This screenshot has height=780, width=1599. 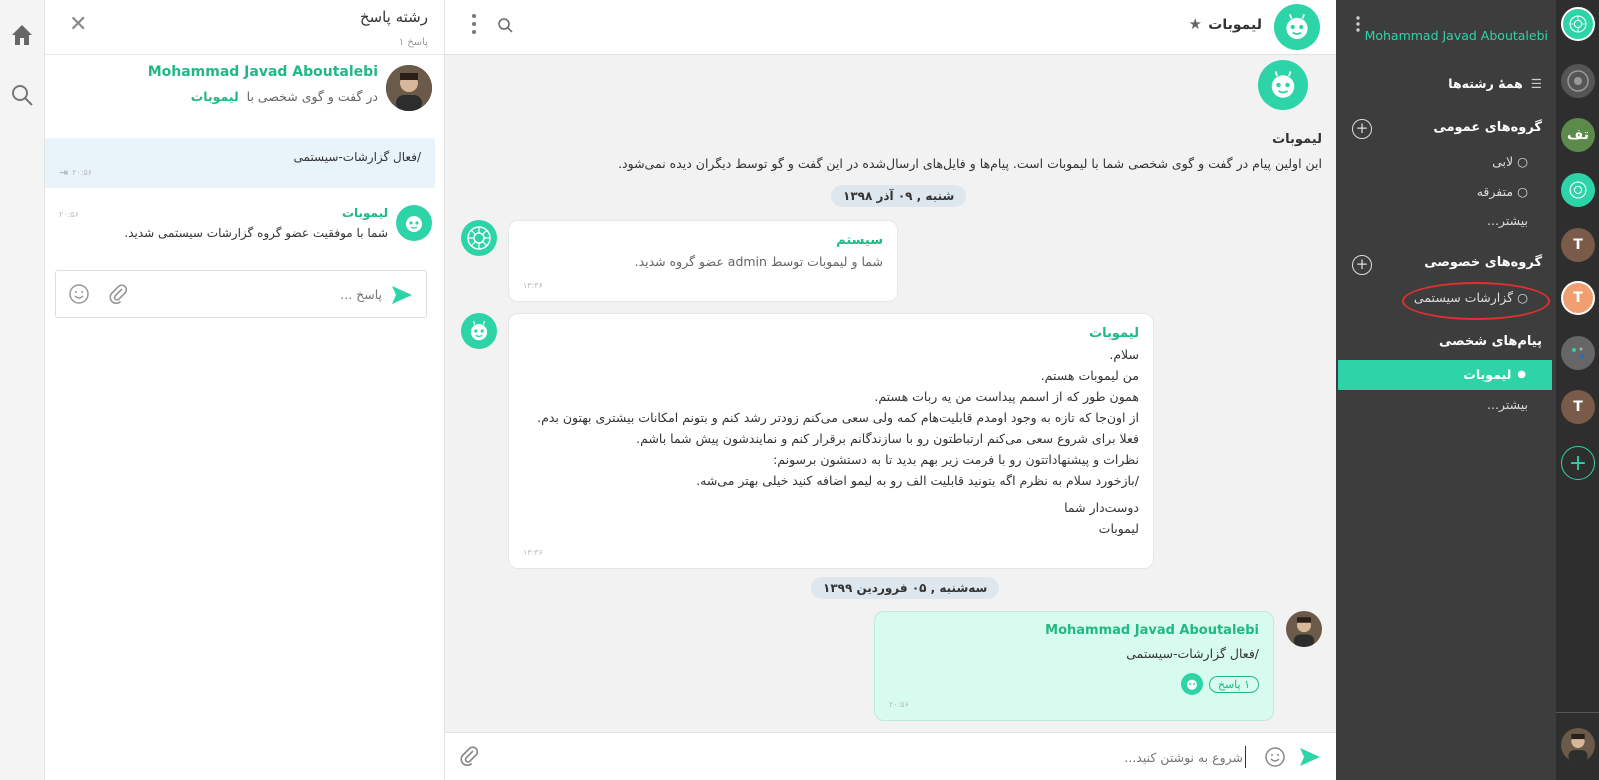 I want to click on chat-input-bar, so click(x=890, y=756).